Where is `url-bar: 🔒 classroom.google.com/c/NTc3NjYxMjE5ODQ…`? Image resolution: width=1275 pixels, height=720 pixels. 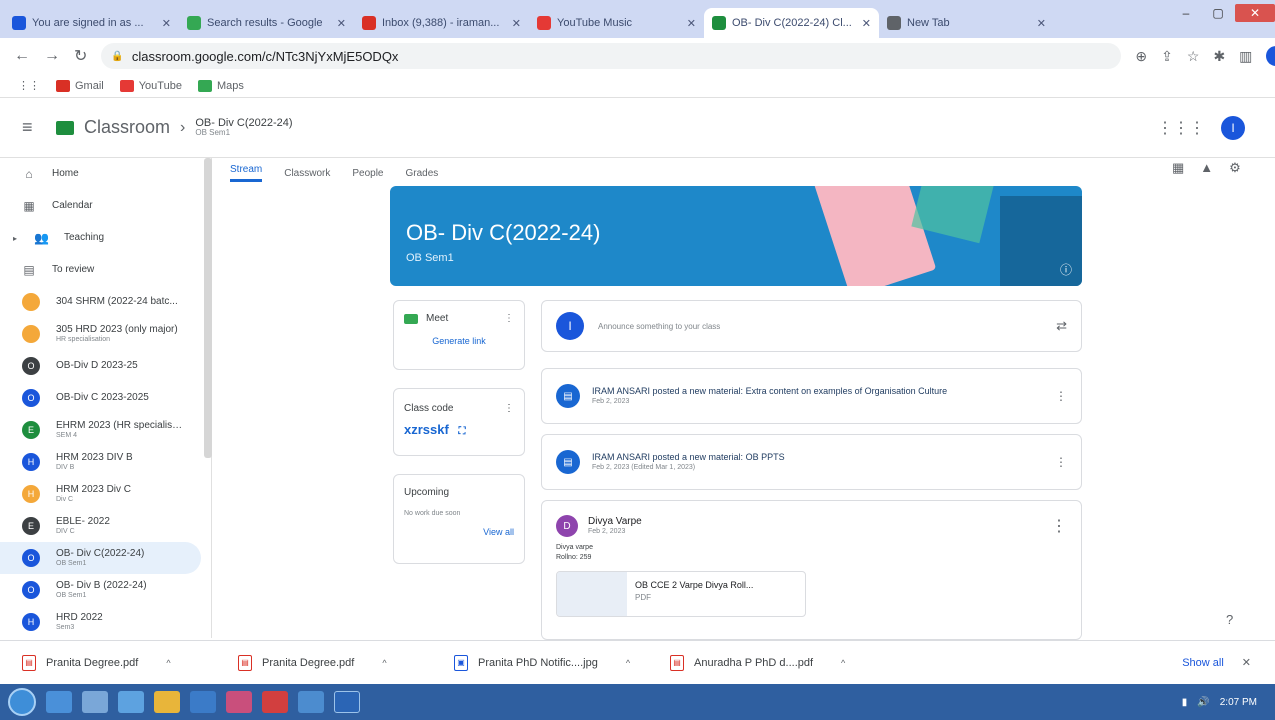
url-bar: 🔒 classroom.google.com/c/NTc3NjYxMjE5ODQ… is located at coordinates (611, 56).